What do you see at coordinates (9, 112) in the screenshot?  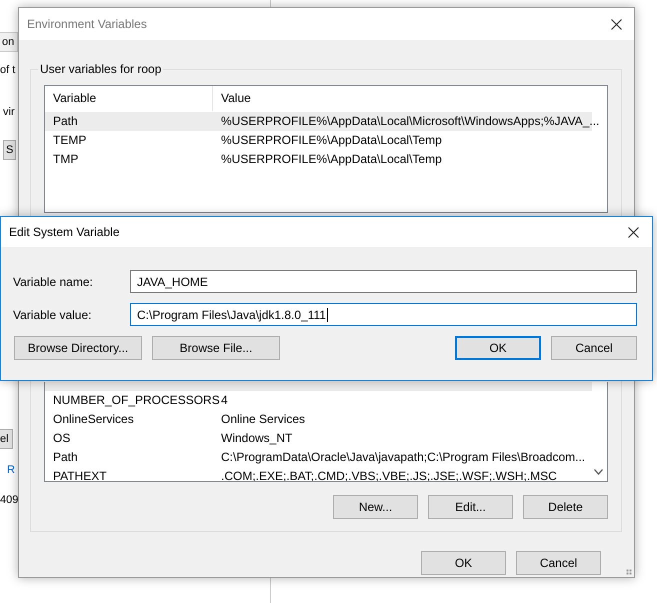 I see `label-text: vir` at bounding box center [9, 112].